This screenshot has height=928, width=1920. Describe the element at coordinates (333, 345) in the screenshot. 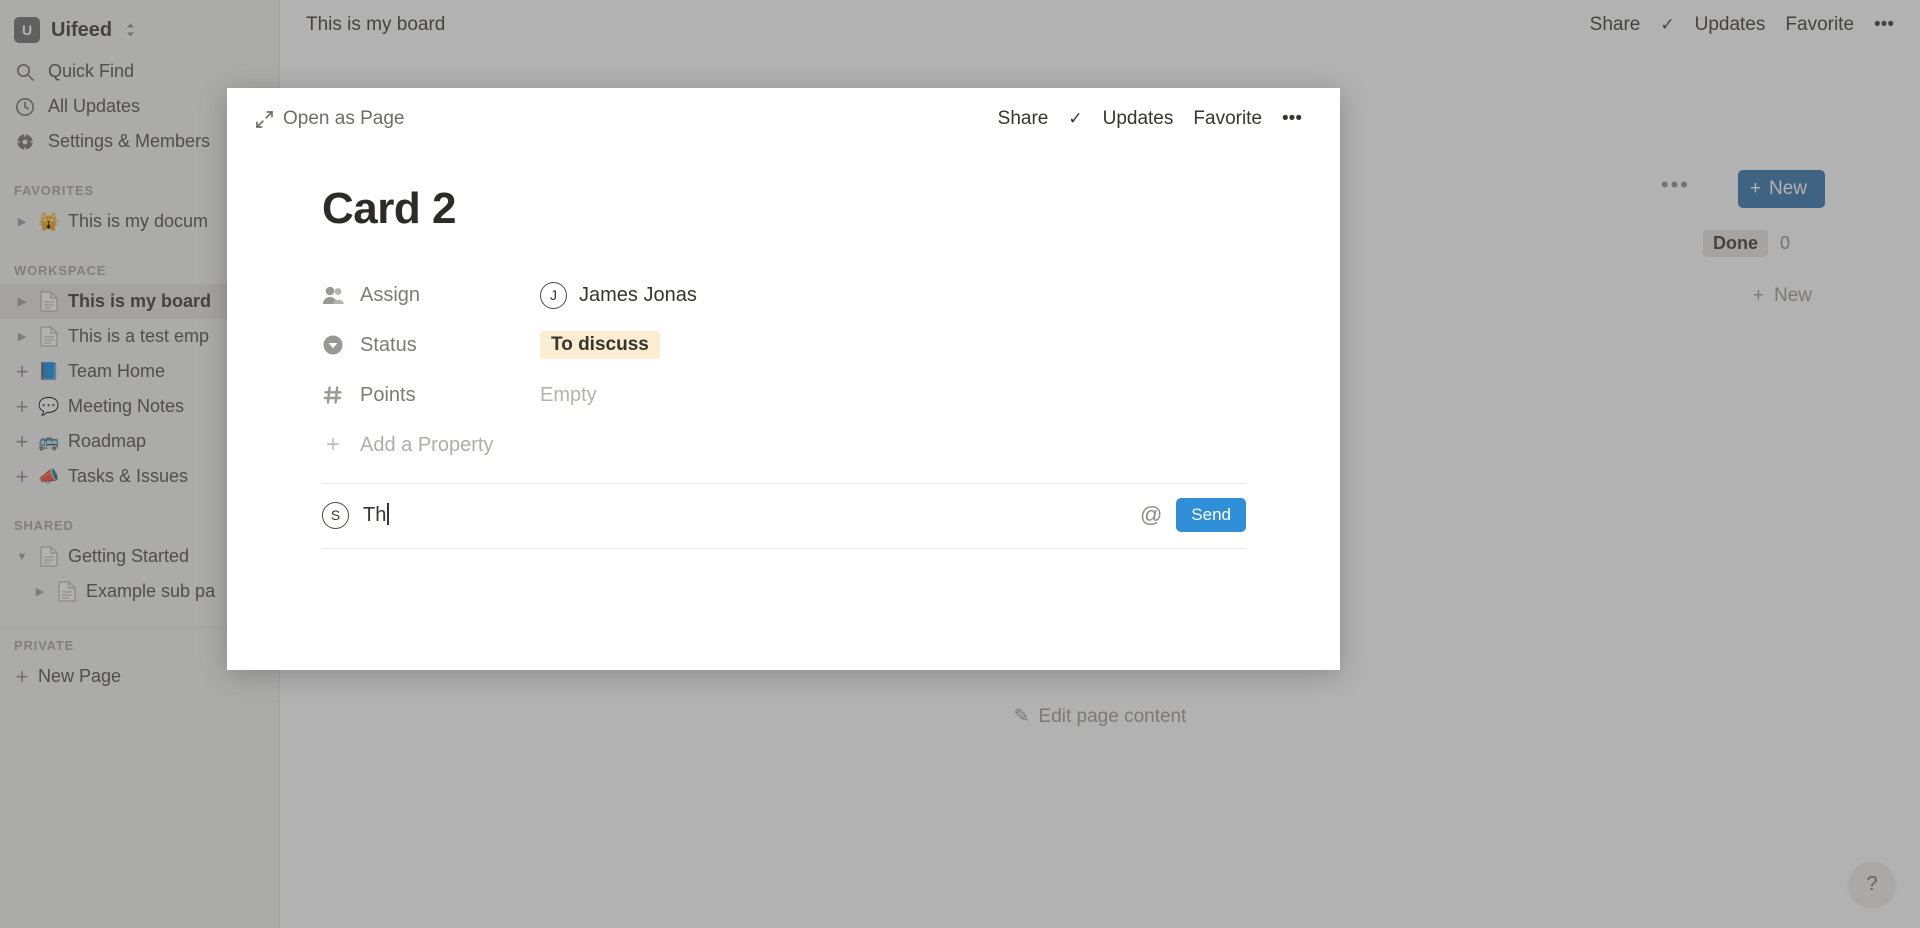

I see `status-circle-icon` at that location.